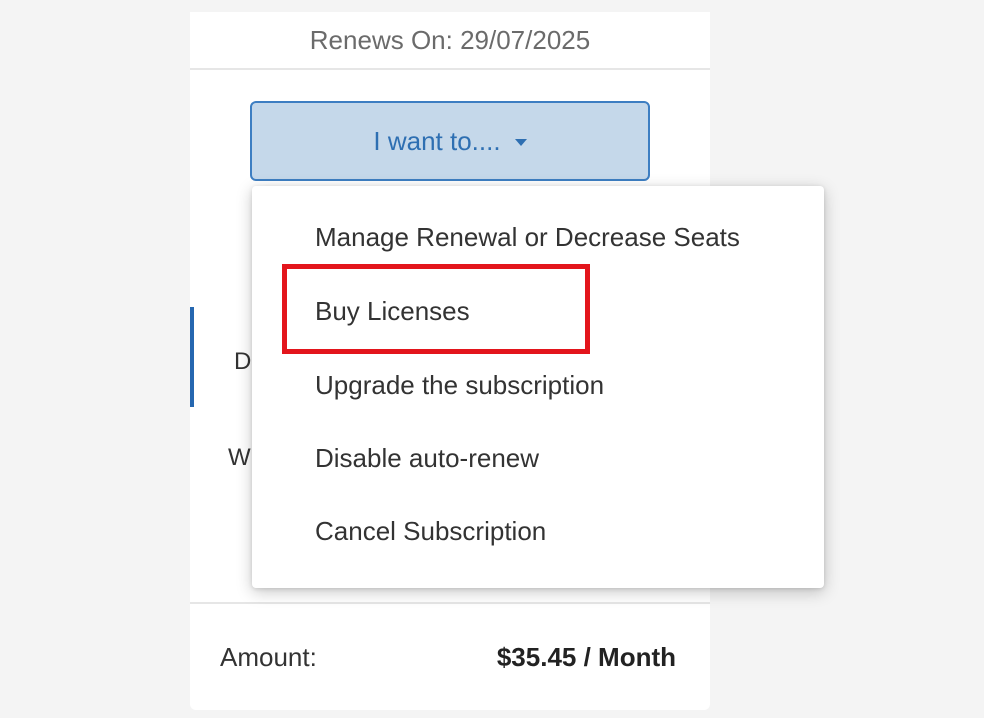 The width and height of the screenshot is (984, 718). Describe the element at coordinates (459, 385) in the screenshot. I see `menu-item-upgrade-subscription: Upgrade the subscription` at that location.